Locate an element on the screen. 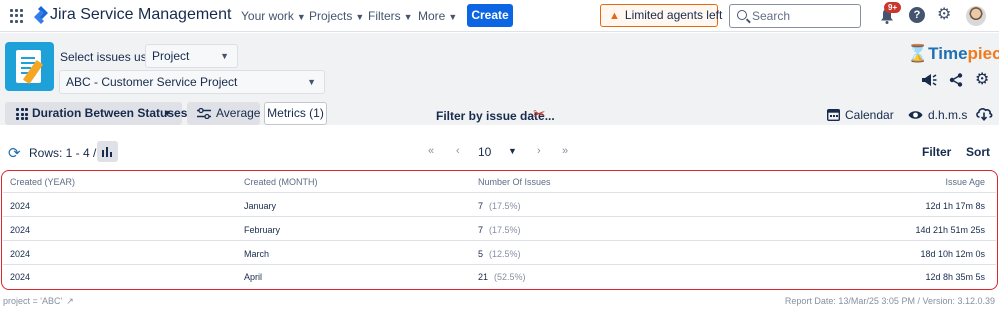  jql-text: project = 'ABC' is located at coordinates (33, 301).